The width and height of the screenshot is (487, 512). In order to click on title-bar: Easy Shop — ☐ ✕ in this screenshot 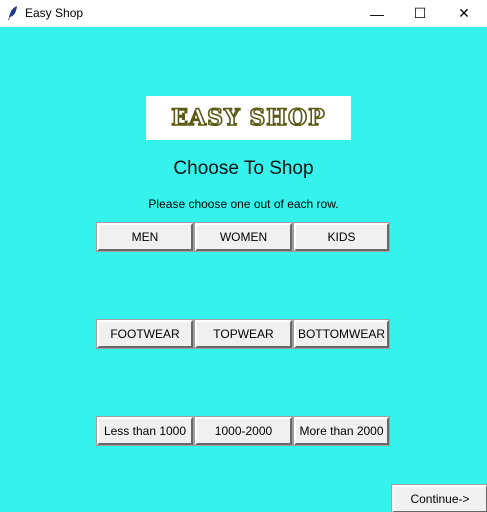, I will do `click(243, 13)`.